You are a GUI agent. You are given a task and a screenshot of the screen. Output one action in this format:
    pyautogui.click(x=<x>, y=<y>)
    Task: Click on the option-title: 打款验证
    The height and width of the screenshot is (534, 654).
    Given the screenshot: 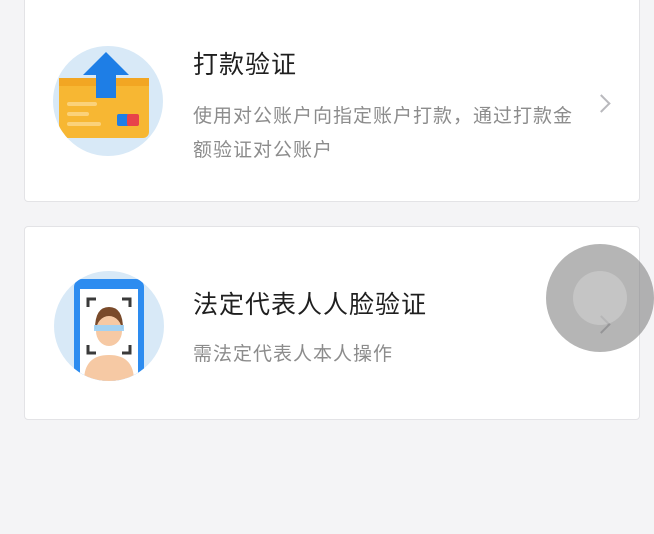 What is the action you would take?
    pyautogui.click(x=245, y=64)
    